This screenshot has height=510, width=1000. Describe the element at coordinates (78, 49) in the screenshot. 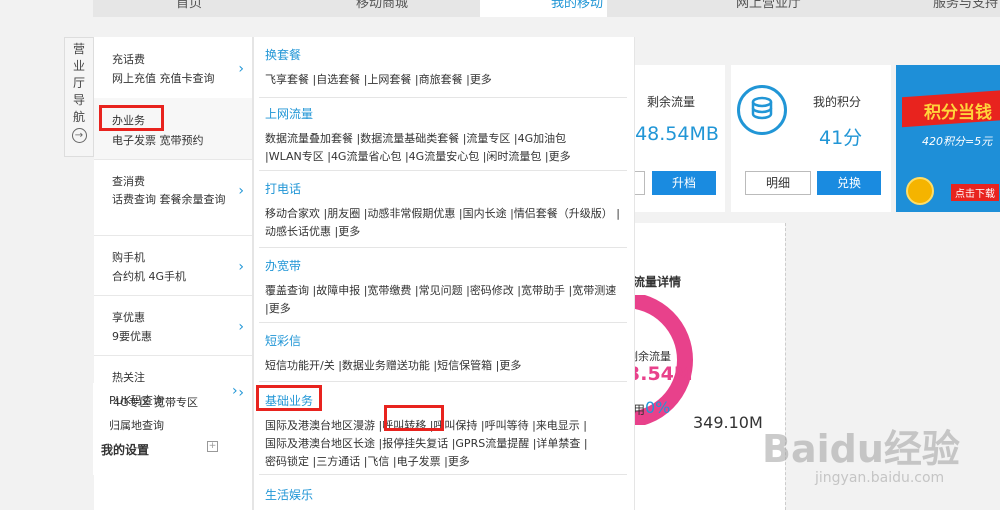

I see `guide-char: 营` at that location.